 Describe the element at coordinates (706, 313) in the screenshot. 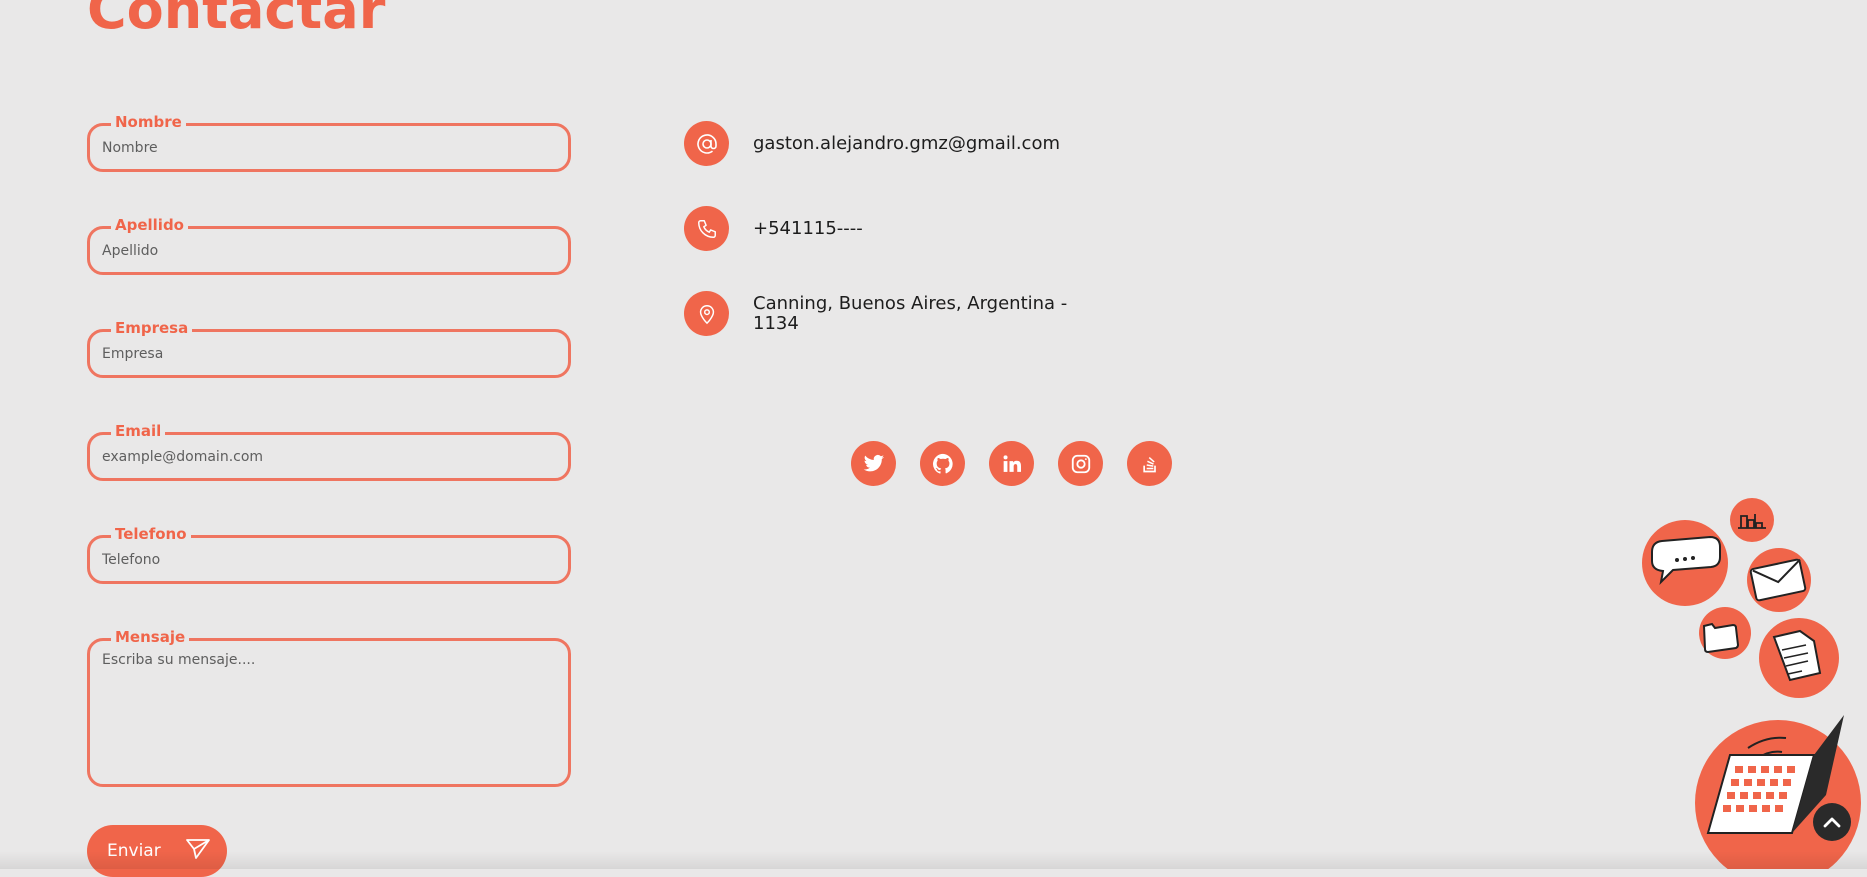

I see `location-pin-icon` at that location.